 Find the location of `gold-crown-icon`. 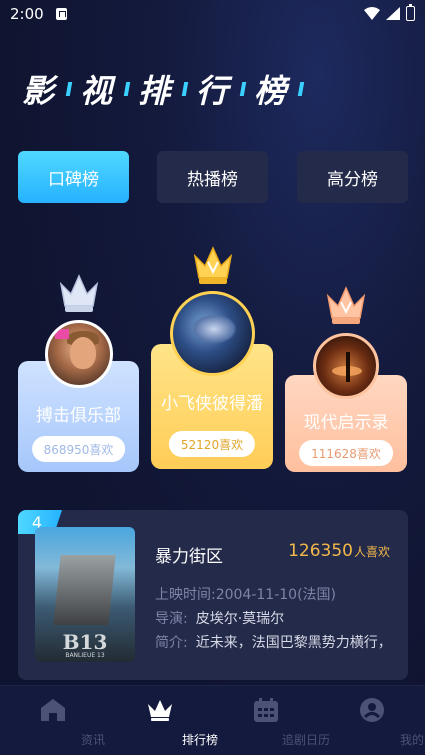

gold-crown-icon is located at coordinates (213, 265).